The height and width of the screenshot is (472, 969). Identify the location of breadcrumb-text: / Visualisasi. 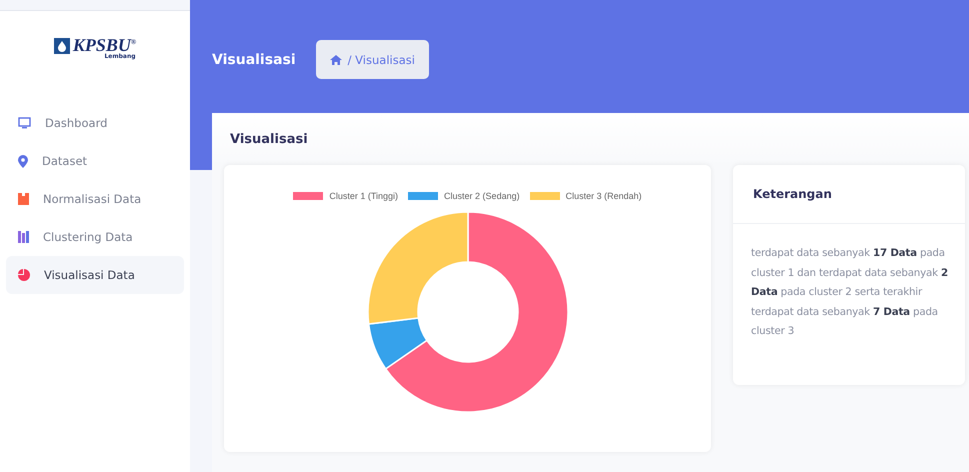
(381, 59).